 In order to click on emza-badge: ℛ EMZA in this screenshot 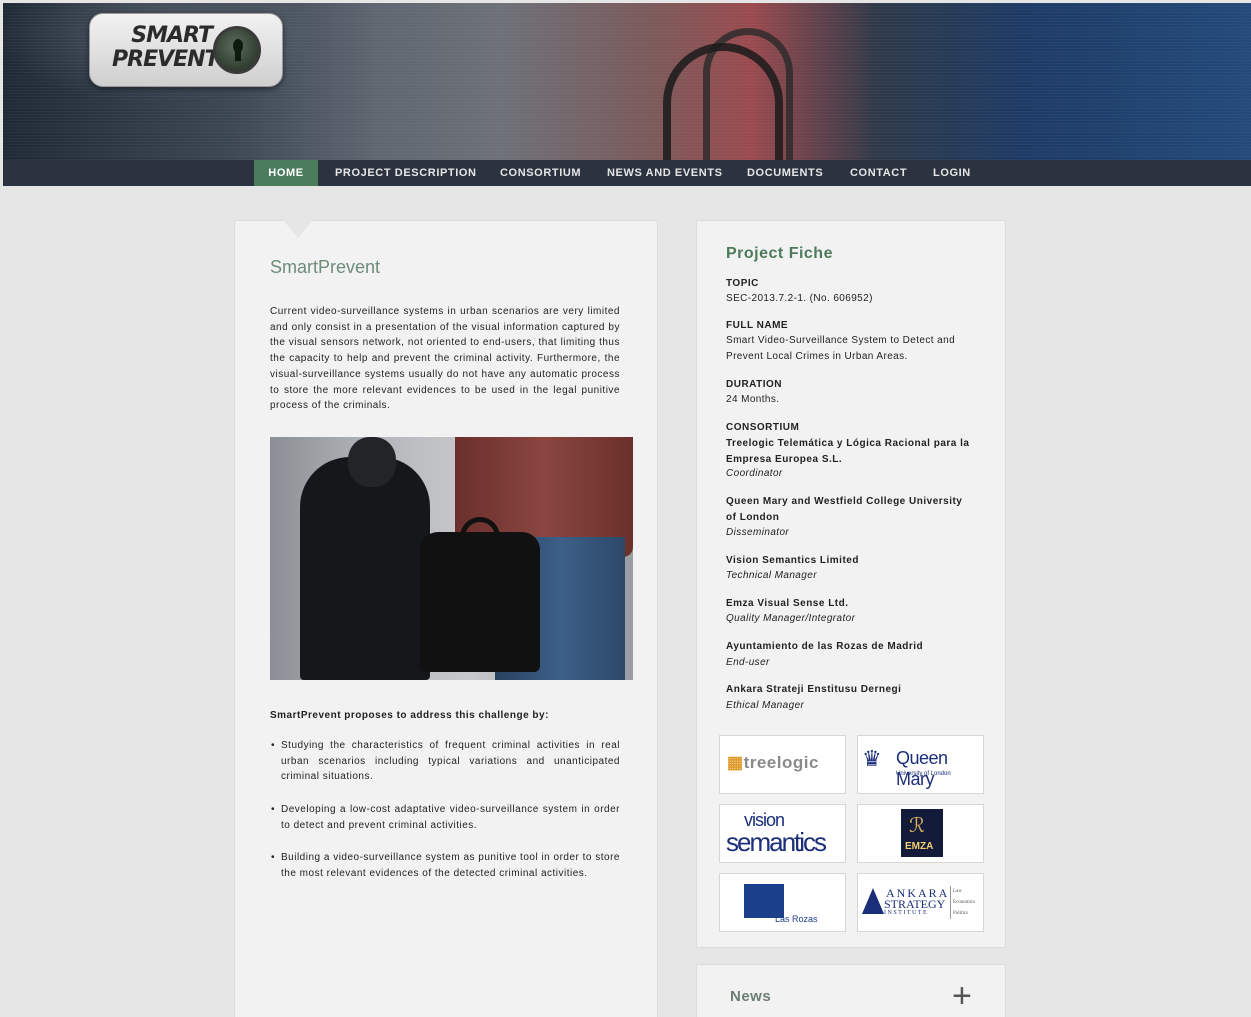, I will do `click(922, 833)`.